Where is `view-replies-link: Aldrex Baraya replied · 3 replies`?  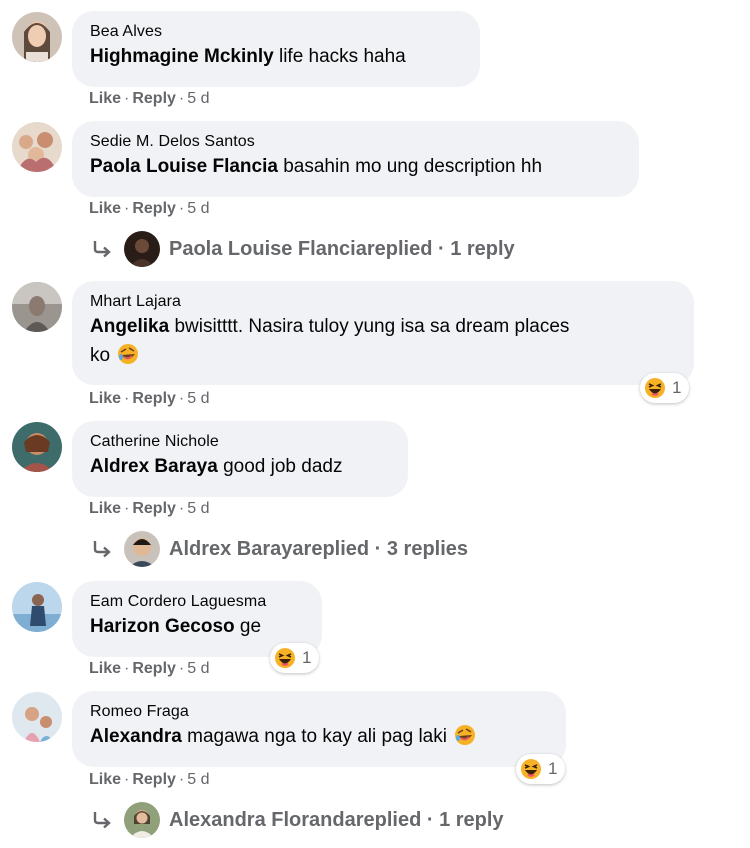 view-replies-link: Aldrex Baraya replied · 3 replies is located at coordinates (279, 549).